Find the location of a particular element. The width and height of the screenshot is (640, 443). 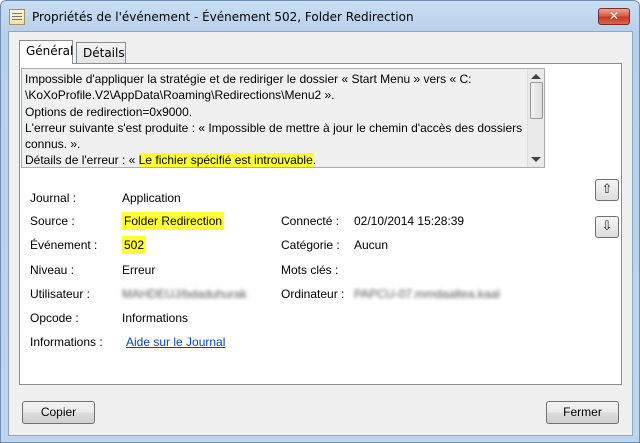

info-label: Informations : is located at coordinates (66, 342).